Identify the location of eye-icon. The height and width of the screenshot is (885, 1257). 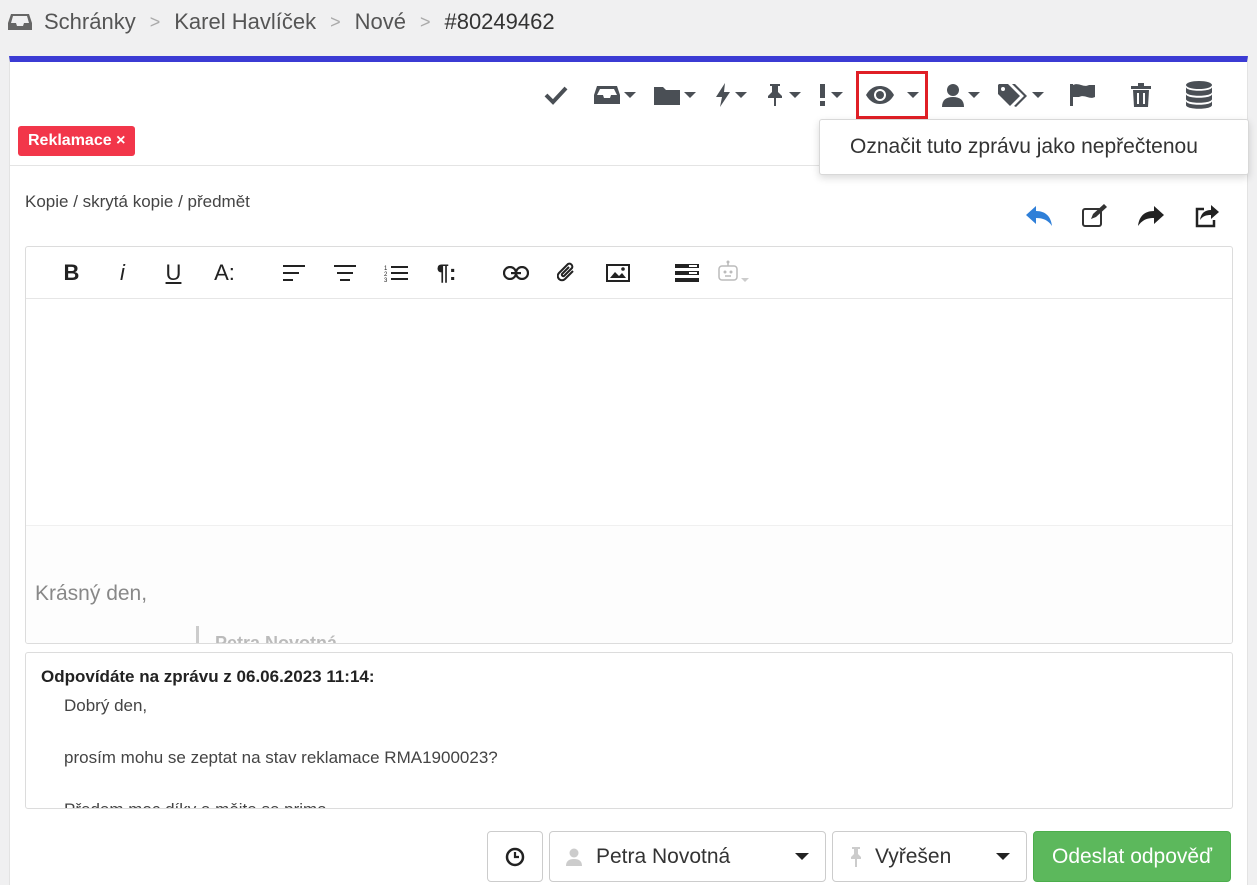
(880, 95).